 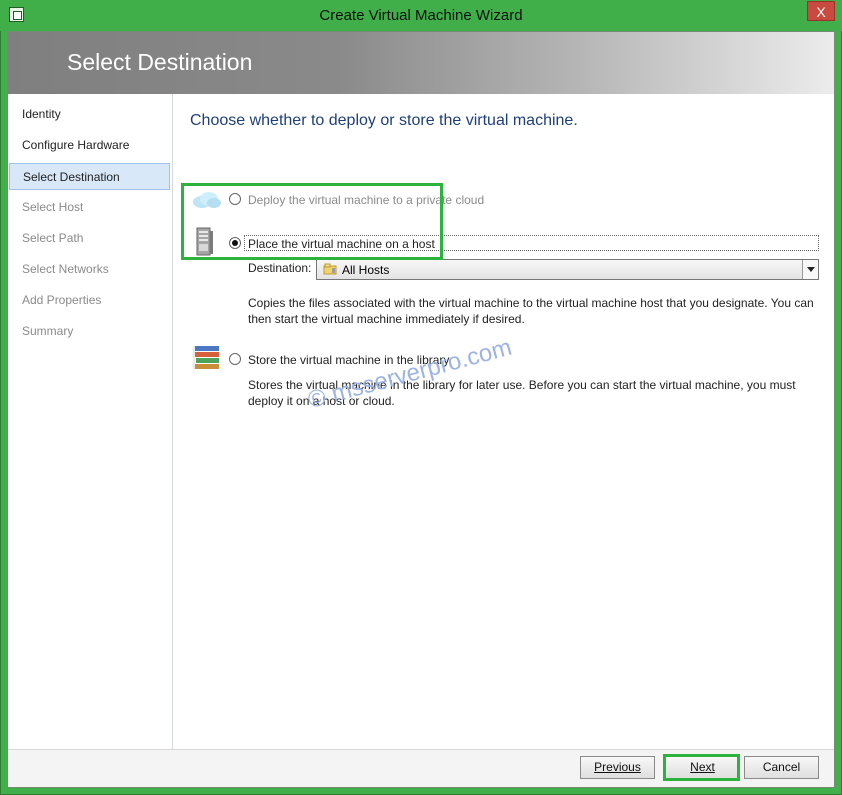 I want to click on nav-item-select-destination: Select Destination, so click(x=89, y=176).